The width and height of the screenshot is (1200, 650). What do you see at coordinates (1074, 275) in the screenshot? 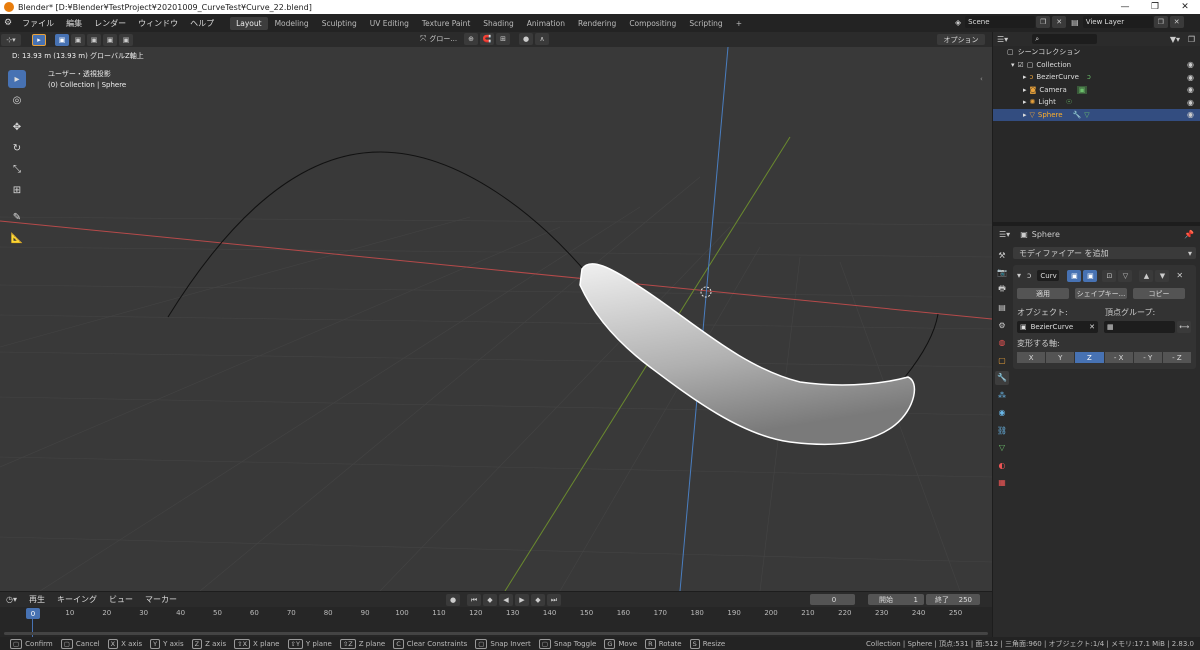
I see `realtime-toggle-icon: ▣` at bounding box center [1074, 275].